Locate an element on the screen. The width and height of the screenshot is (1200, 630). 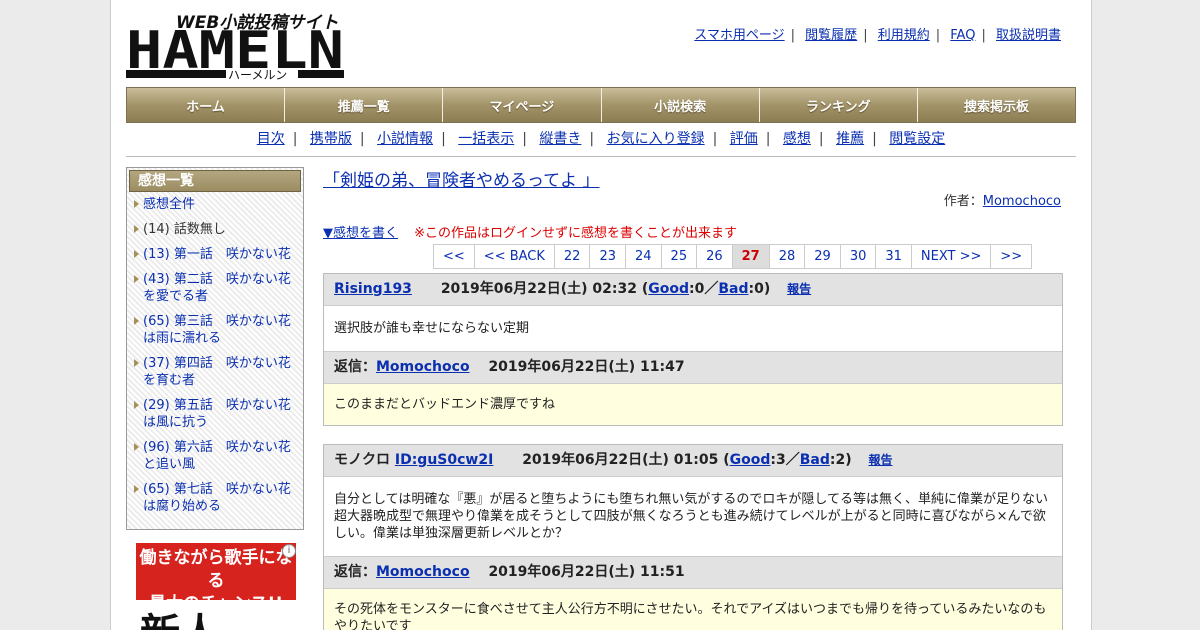
subnav-all-display: 一括表示 is located at coordinates (486, 139).